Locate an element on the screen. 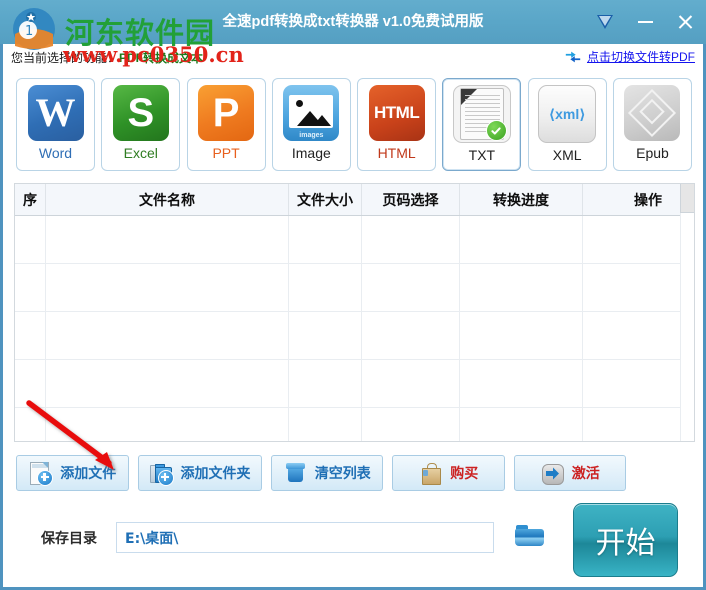  vertical-scrollbar is located at coordinates (687, 327).